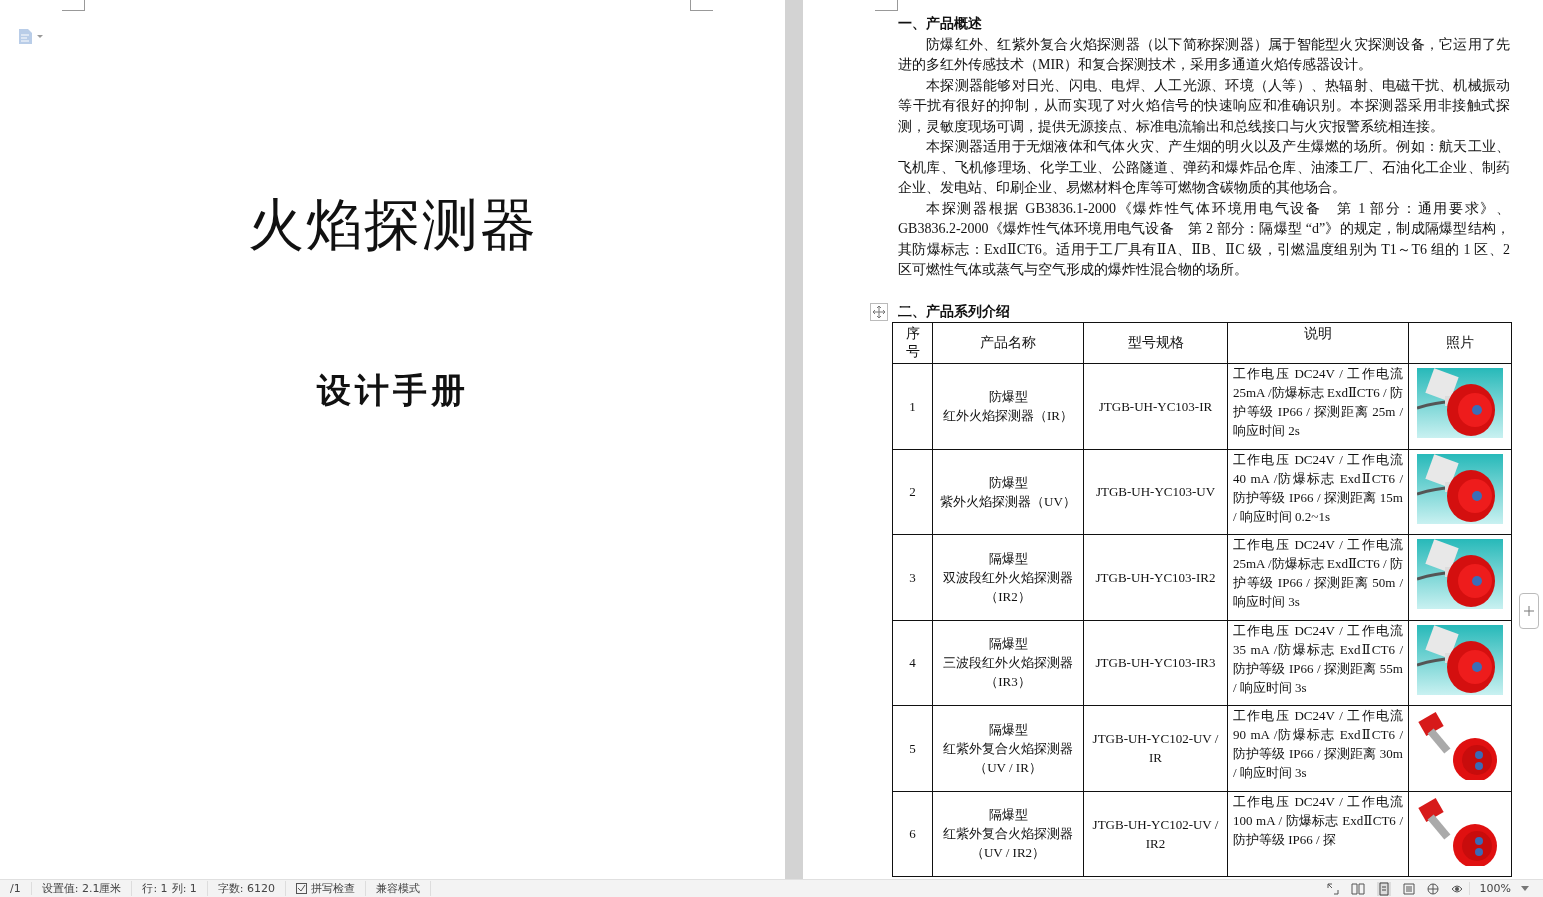 This screenshot has width=1543, height=897. What do you see at coordinates (912, 834) in the screenshot?
I see `table-cell: 6` at bounding box center [912, 834].